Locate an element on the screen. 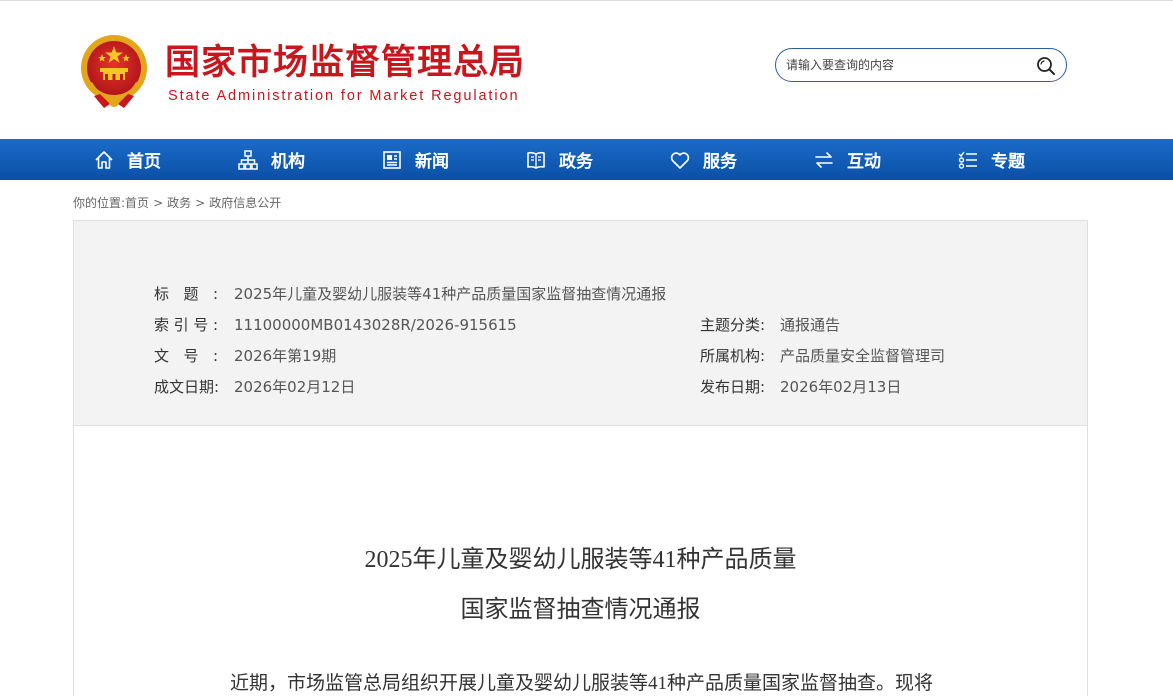 The image size is (1173, 696). breadcrumb-government-affairs: 政务 is located at coordinates (179, 203).